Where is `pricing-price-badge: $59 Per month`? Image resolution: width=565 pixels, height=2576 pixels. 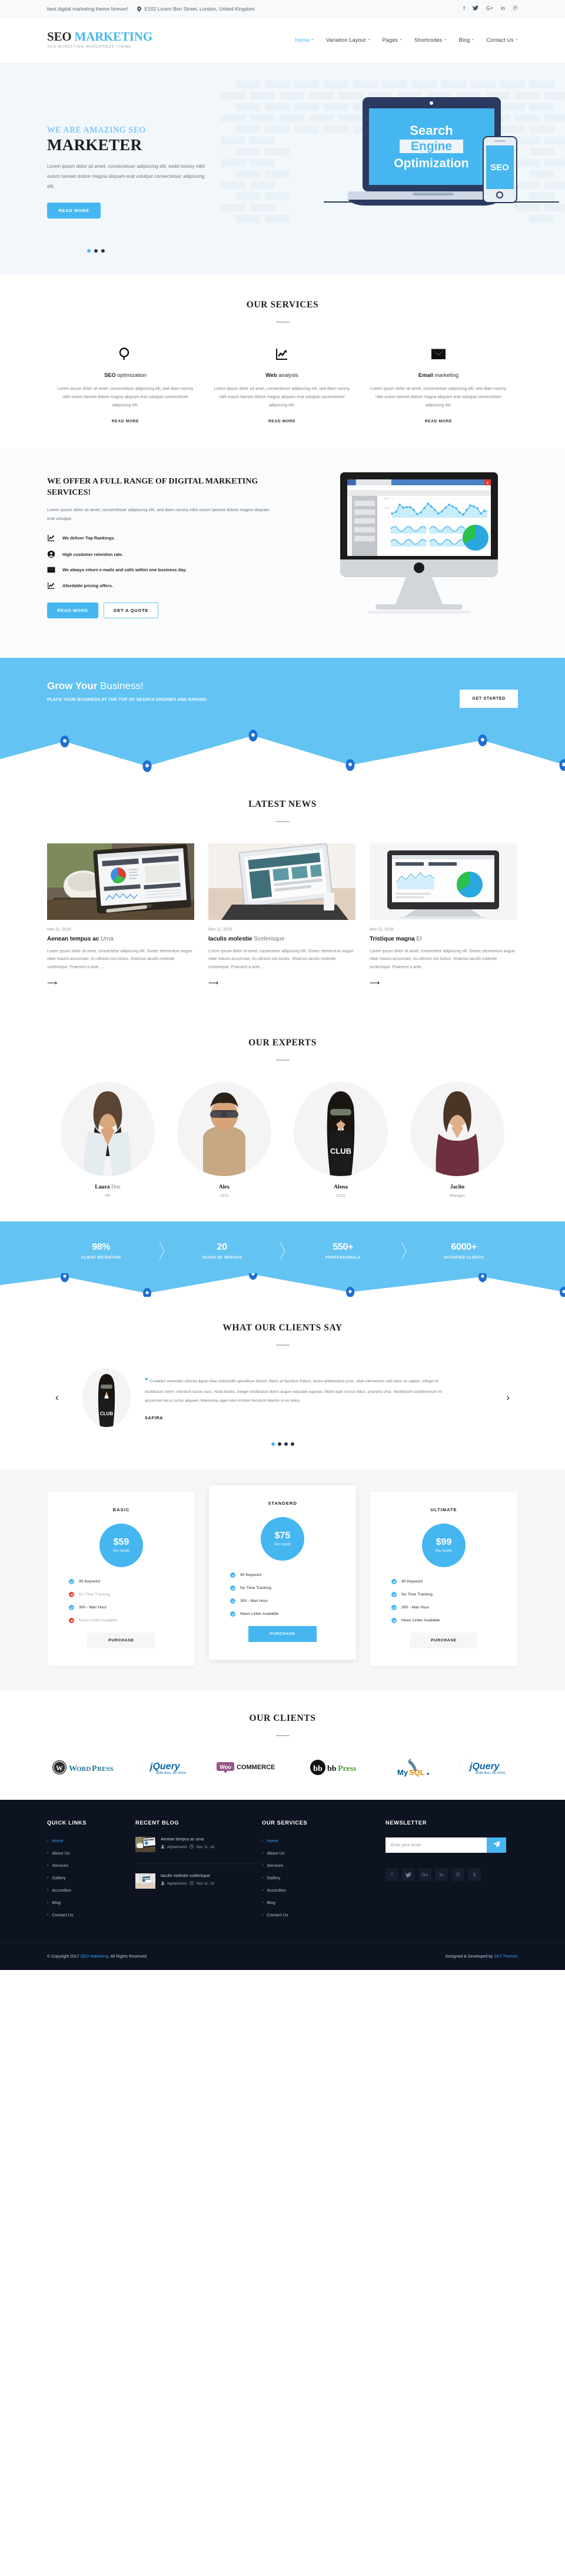
pricing-price-badge: $59 Per month is located at coordinates (121, 1545).